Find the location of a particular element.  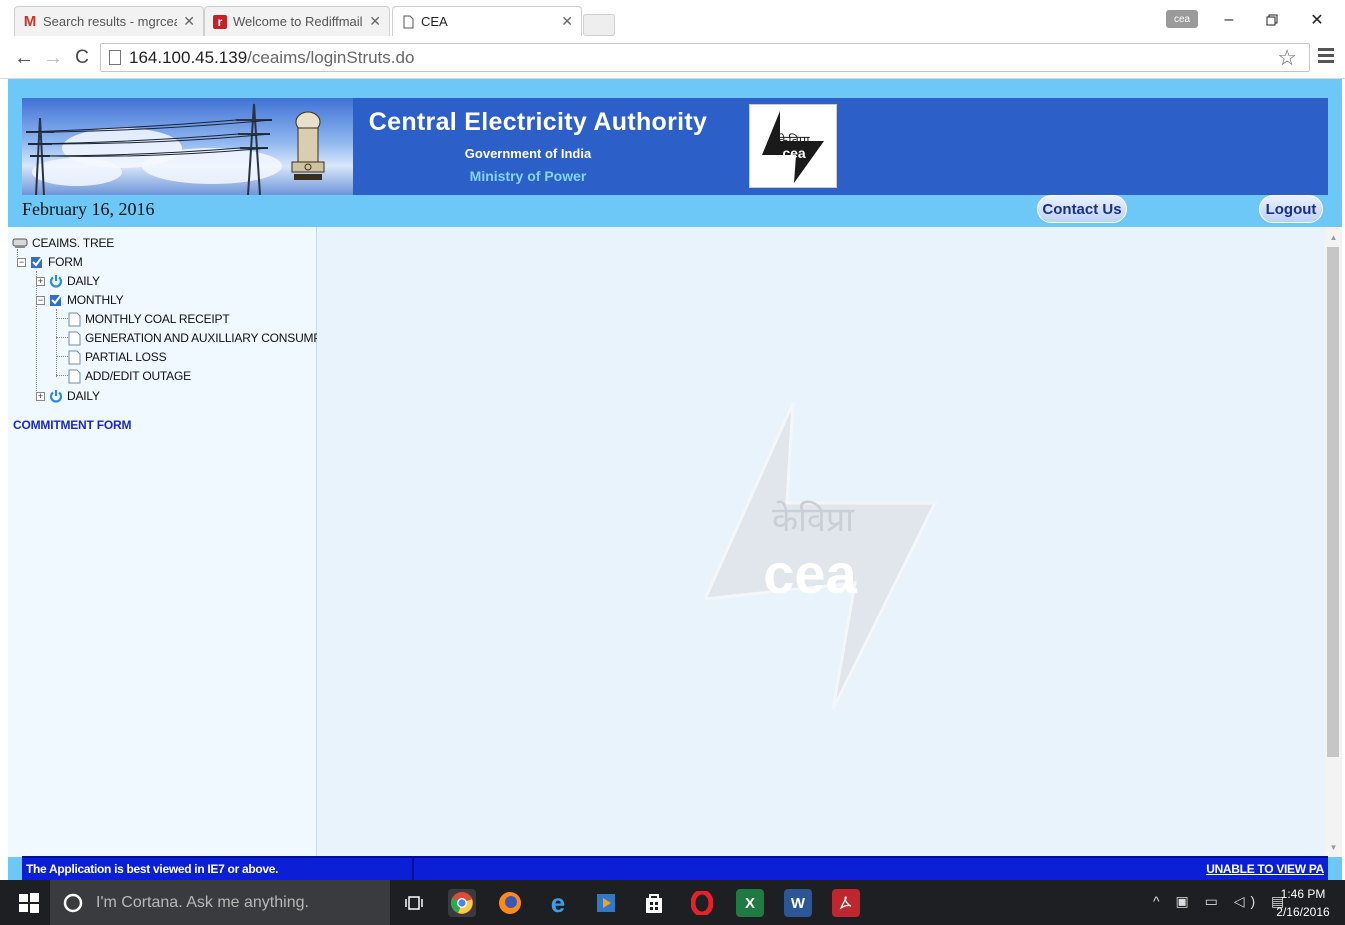

media-player-icon is located at coordinates (606, 903).